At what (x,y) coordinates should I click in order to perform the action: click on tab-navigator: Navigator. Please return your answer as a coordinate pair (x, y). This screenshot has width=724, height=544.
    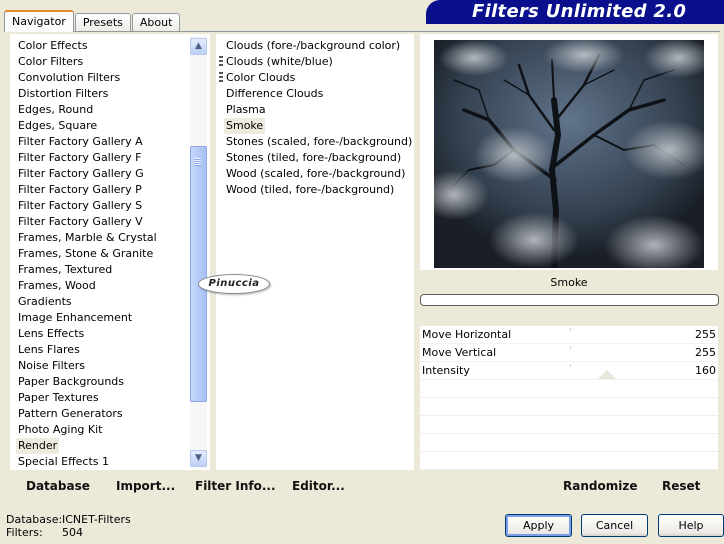
    Looking at the image, I should click on (39, 21).